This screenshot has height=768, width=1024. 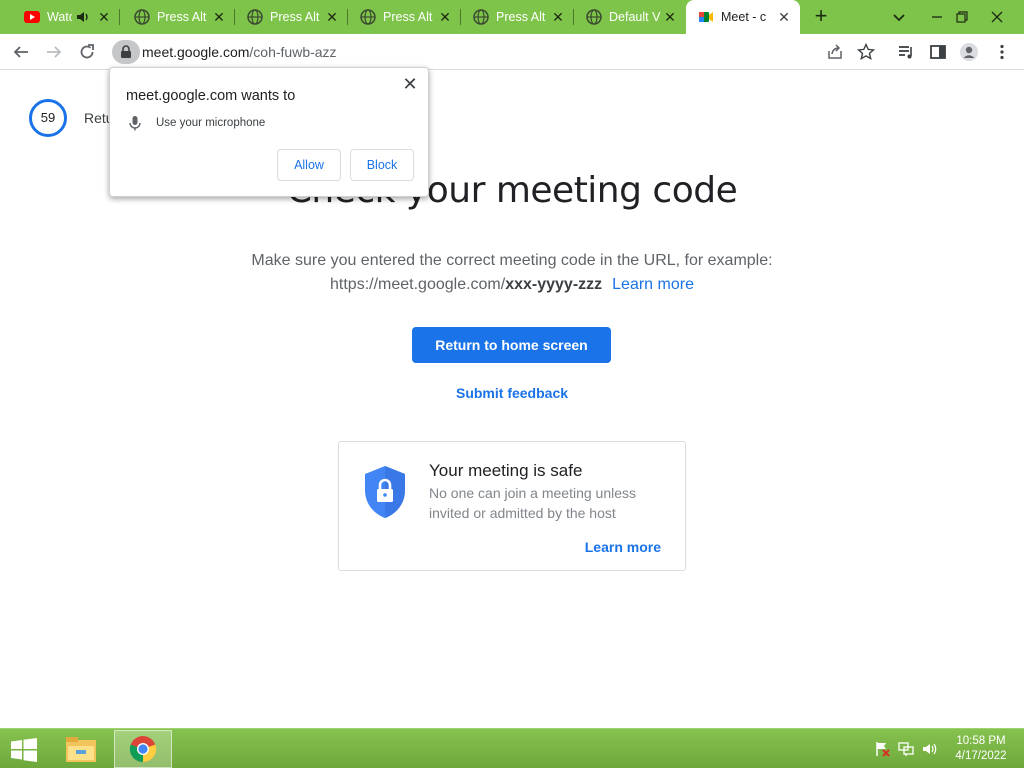 I want to click on tab-default: Default V ✕, so click(x=630, y=17).